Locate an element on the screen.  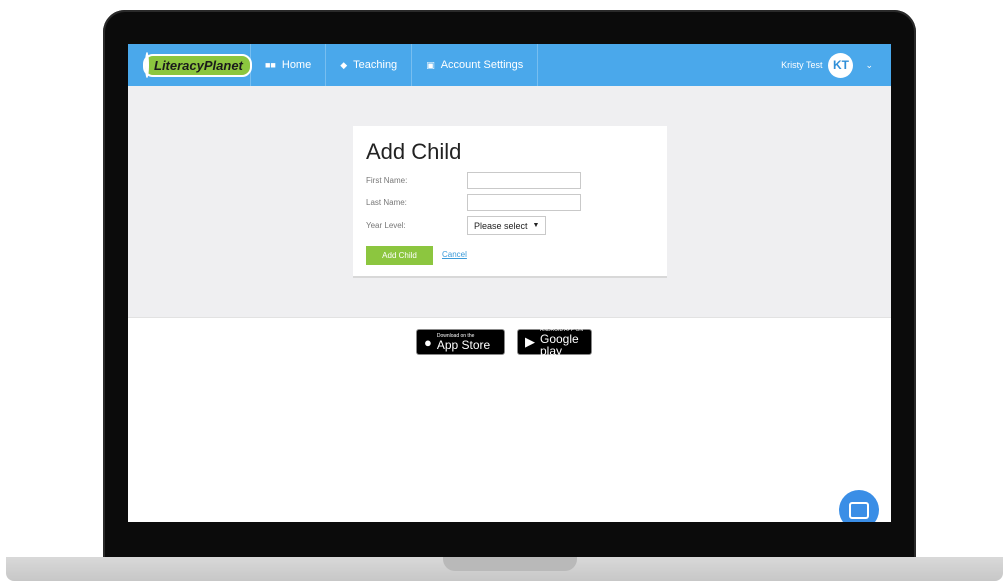
user-menu: Kristy Test KT ⌄ is located at coordinates (836, 65).